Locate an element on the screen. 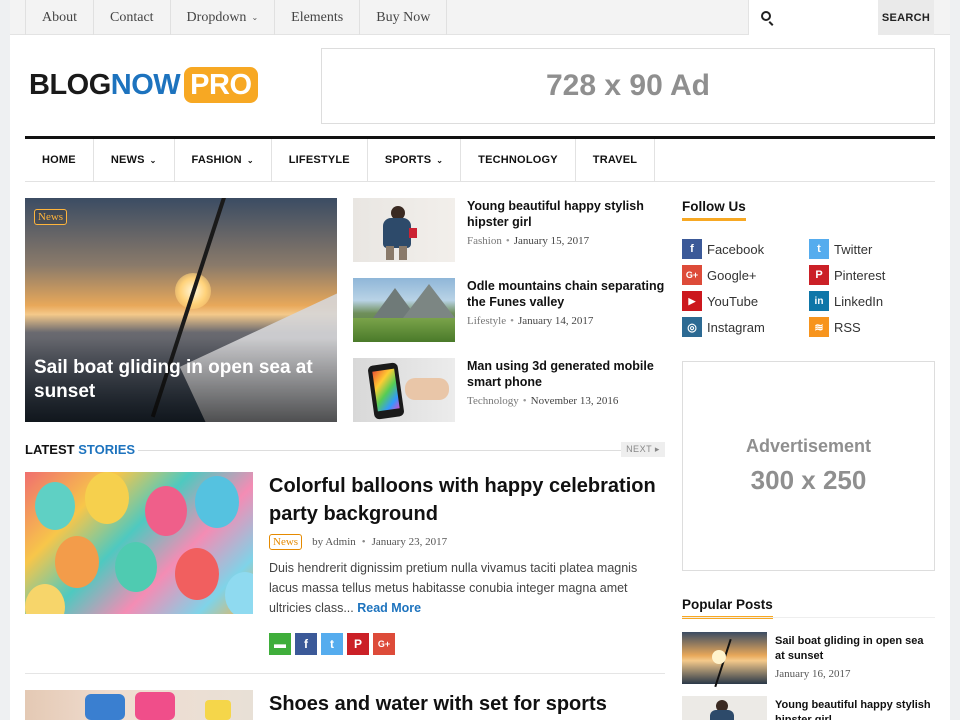  next-button: NEXT ▸ is located at coordinates (643, 449).